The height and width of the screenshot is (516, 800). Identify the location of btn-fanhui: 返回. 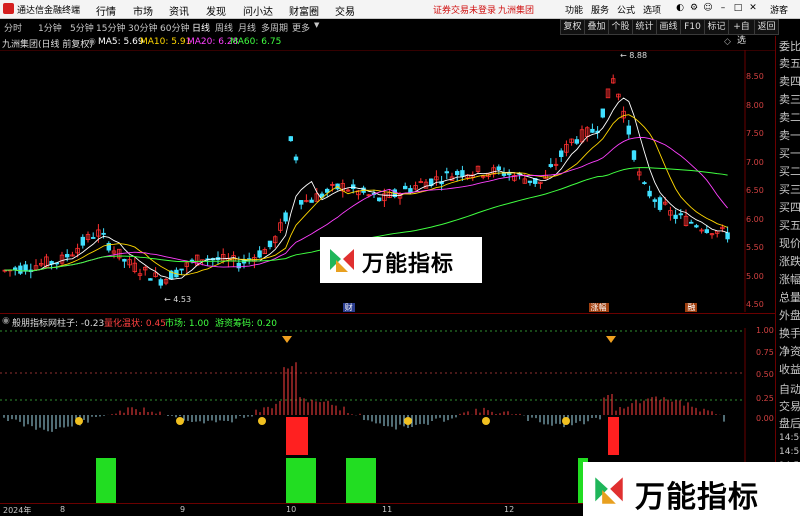
(766, 27).